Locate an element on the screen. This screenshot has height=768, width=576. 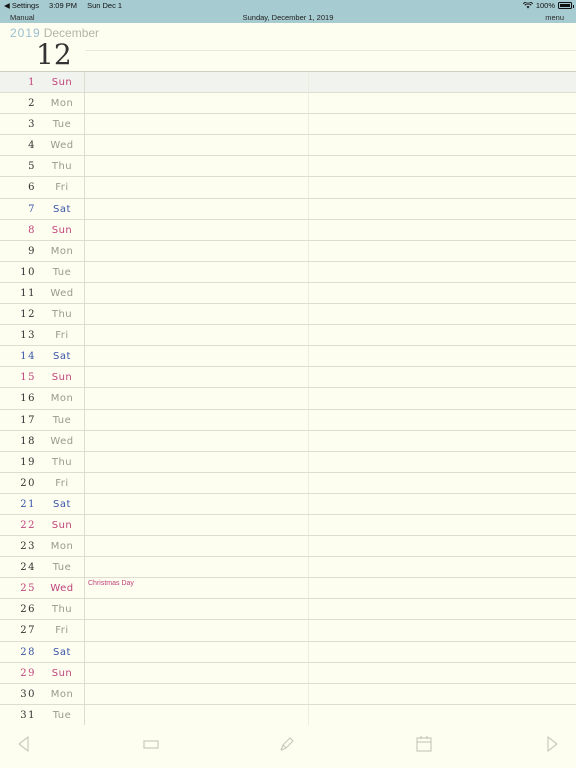
day-number: 21 is located at coordinates (28, 504).